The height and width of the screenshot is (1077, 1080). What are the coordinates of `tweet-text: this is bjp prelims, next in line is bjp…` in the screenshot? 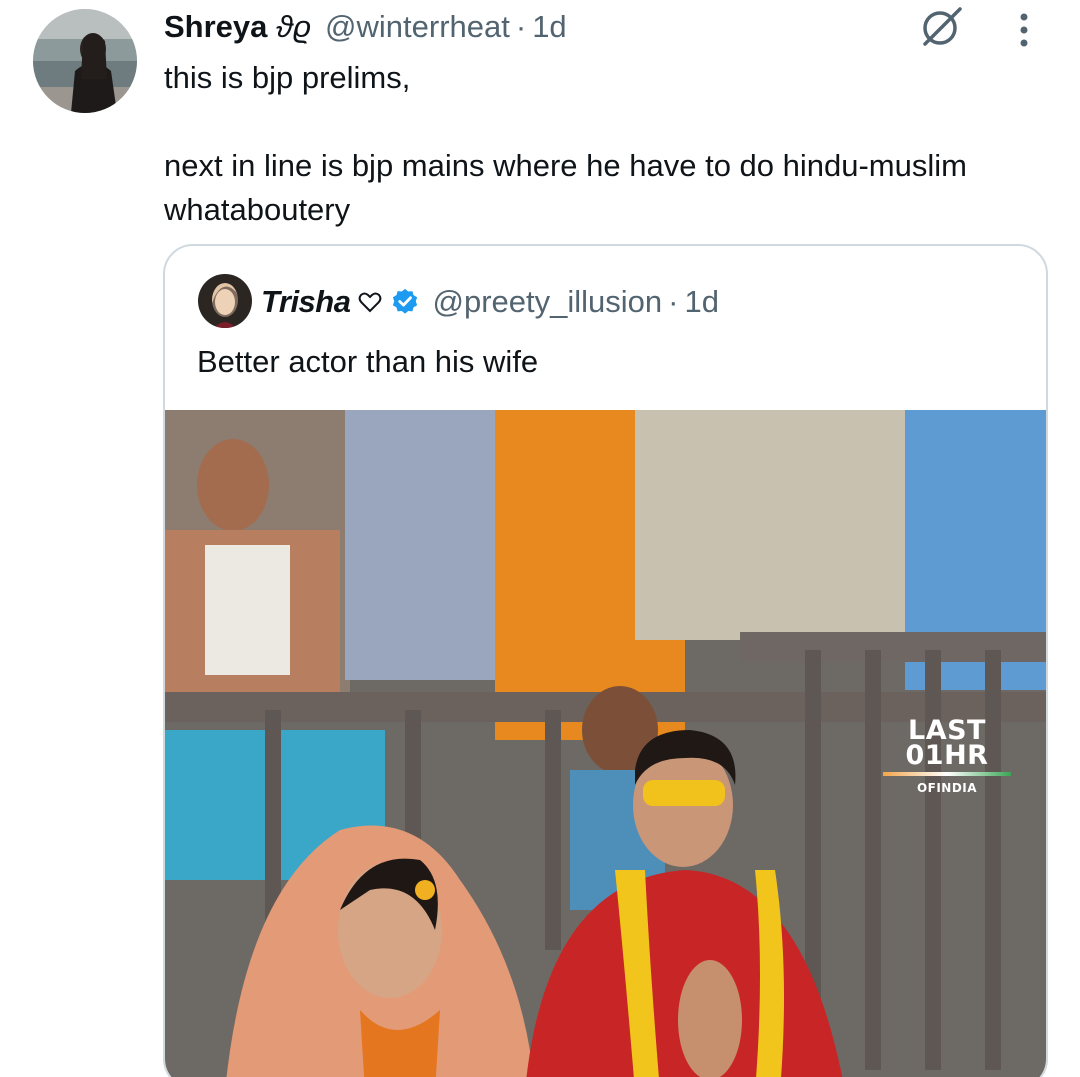 It's located at (609, 144).